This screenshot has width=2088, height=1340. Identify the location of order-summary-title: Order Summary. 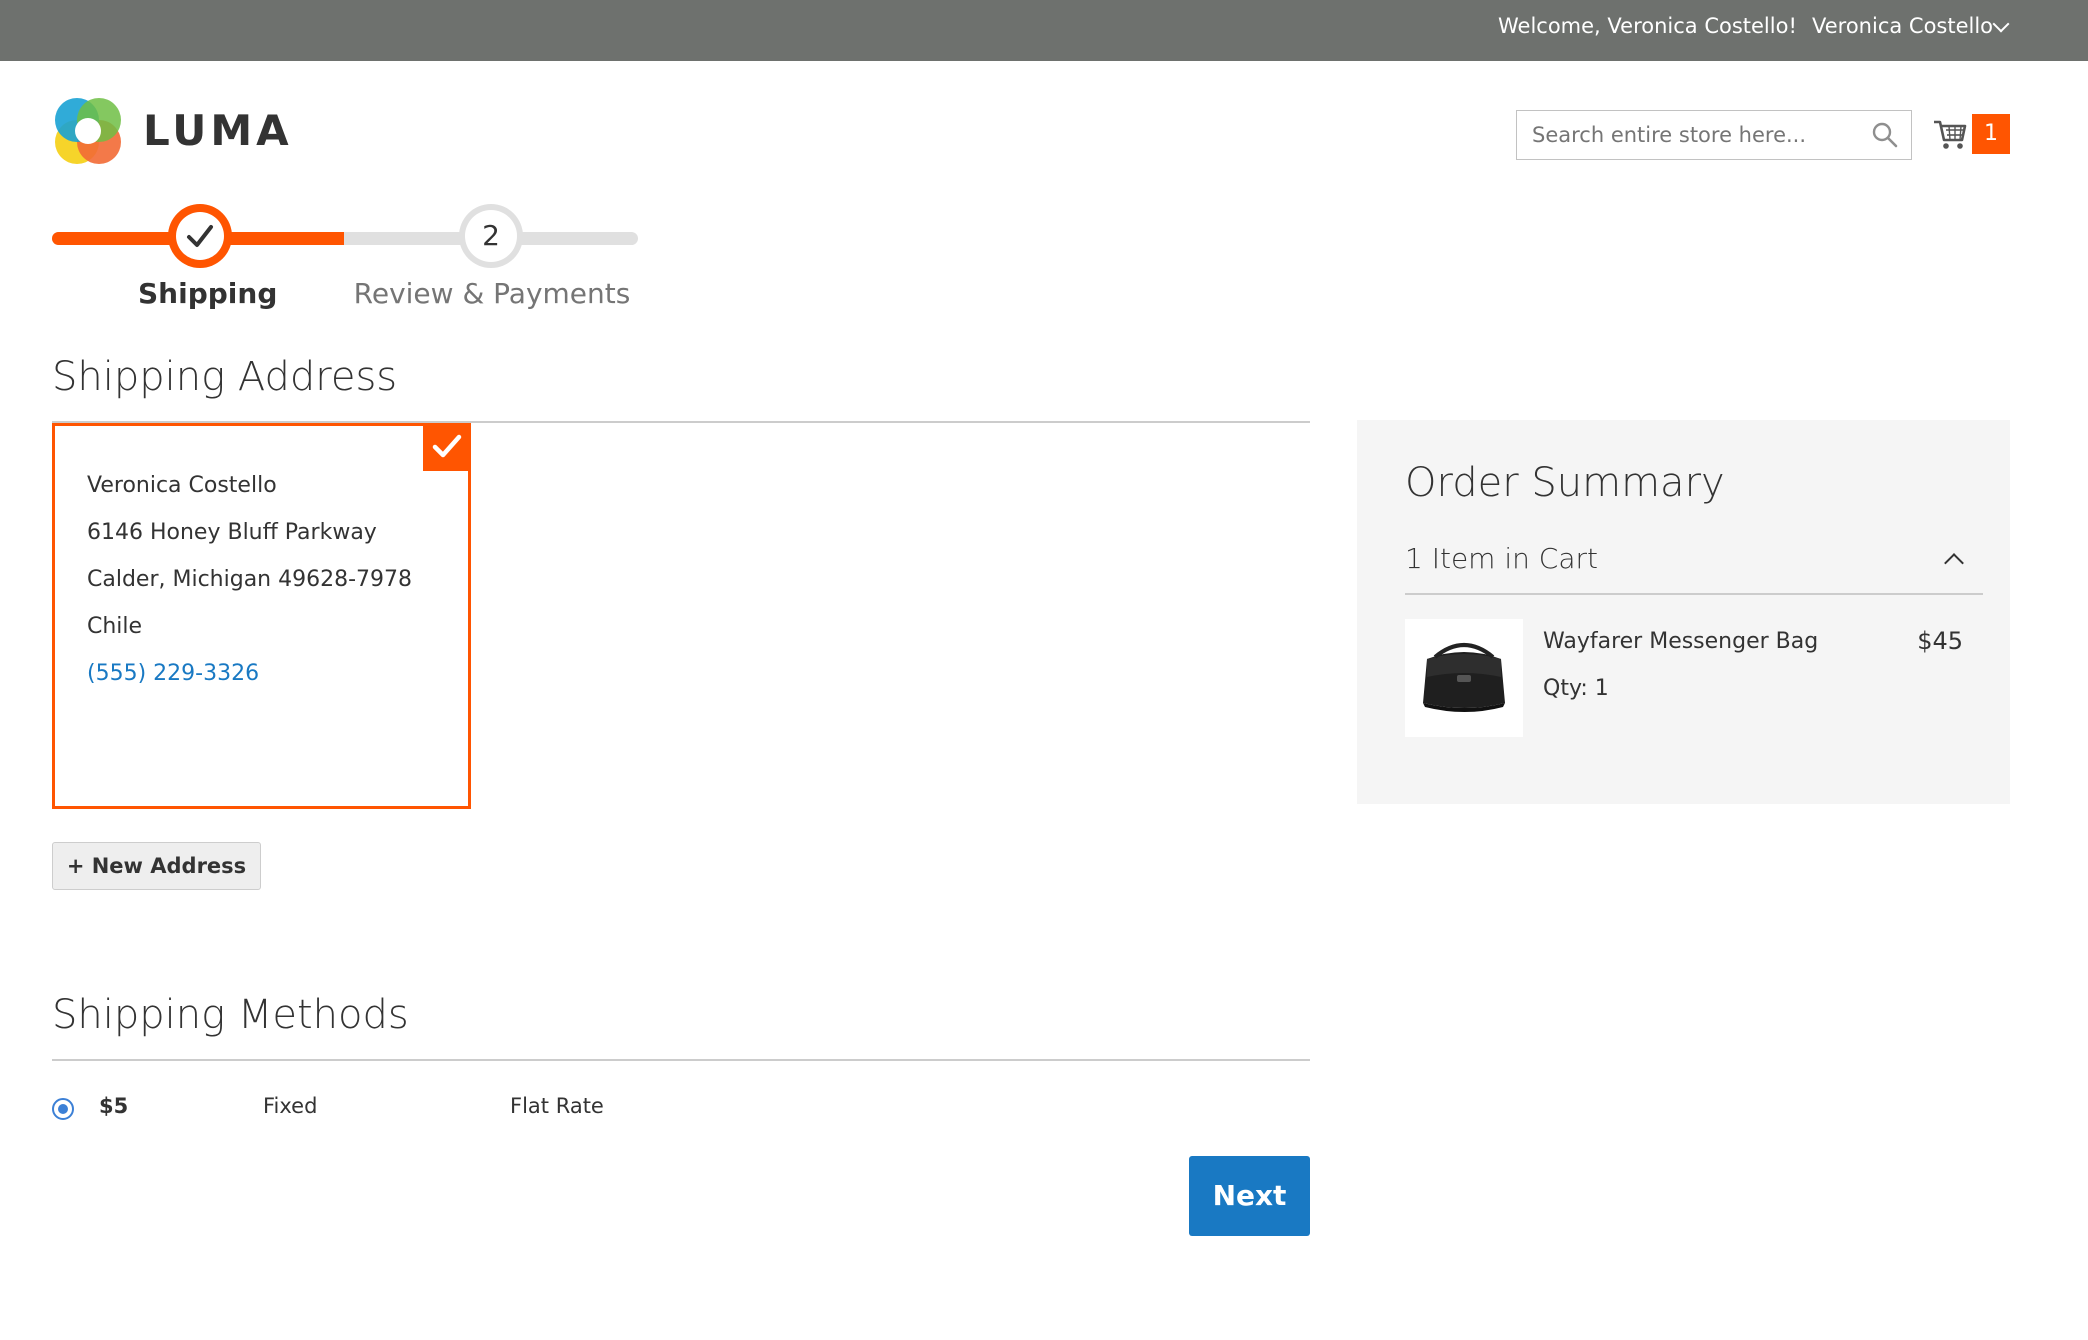
(1565, 483).